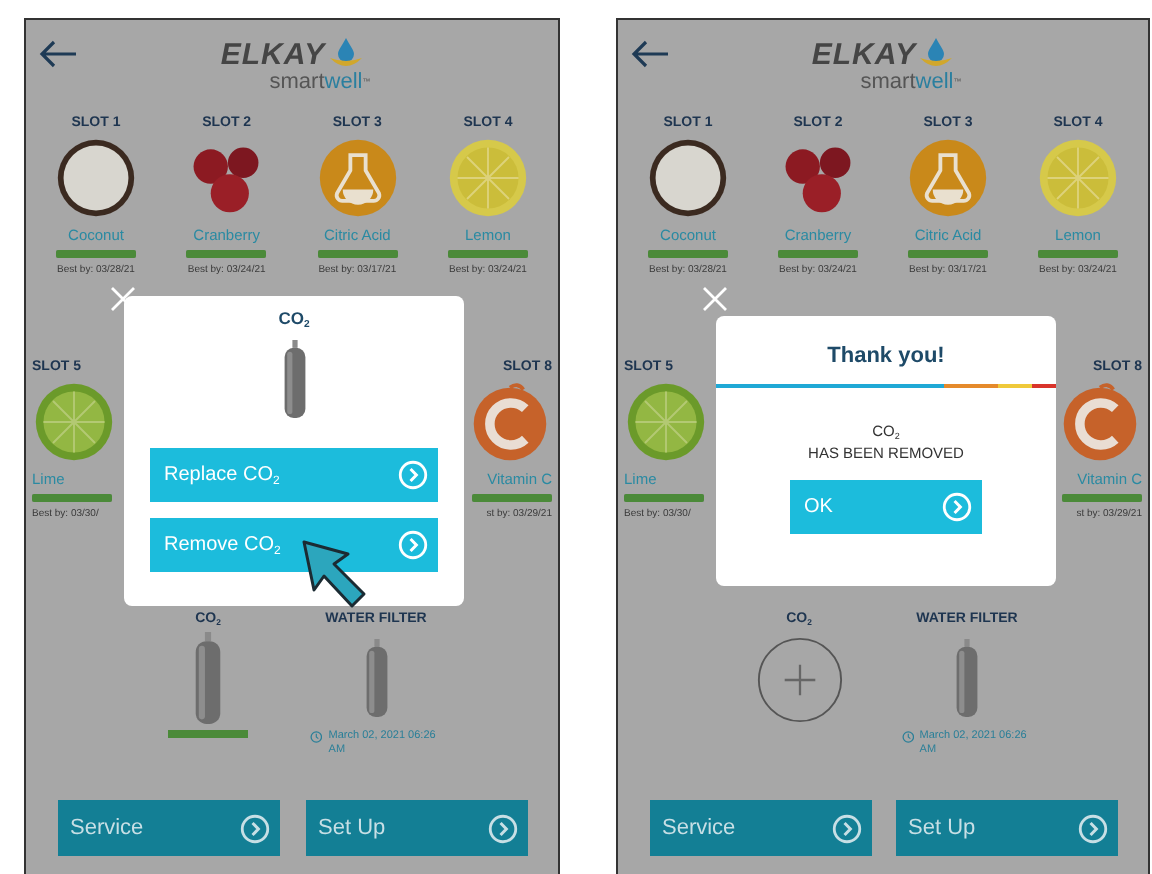 Image resolution: width=1152 pixels, height=874 pixels. I want to click on dialog-title: Thank you!, so click(886, 356).